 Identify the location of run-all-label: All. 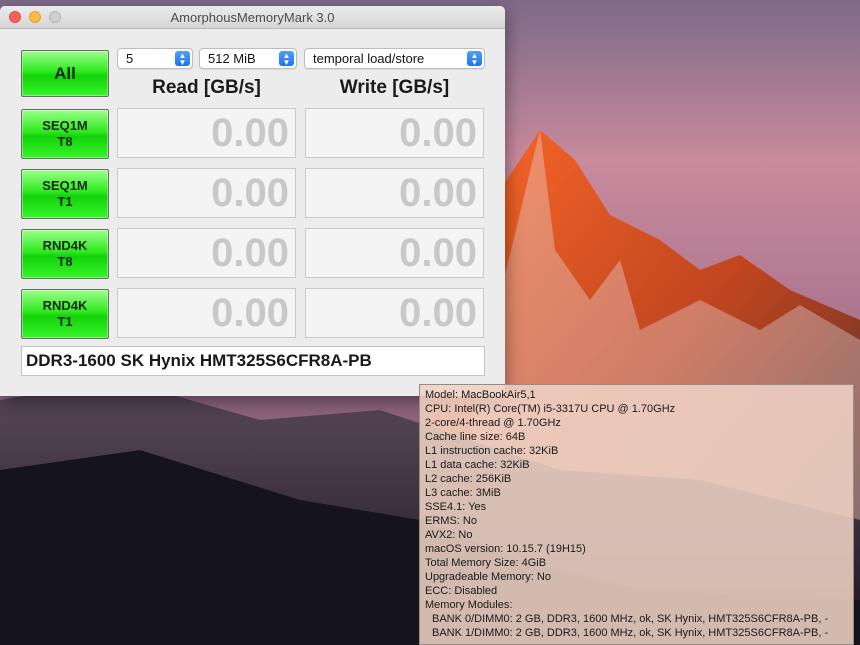
(65, 73).